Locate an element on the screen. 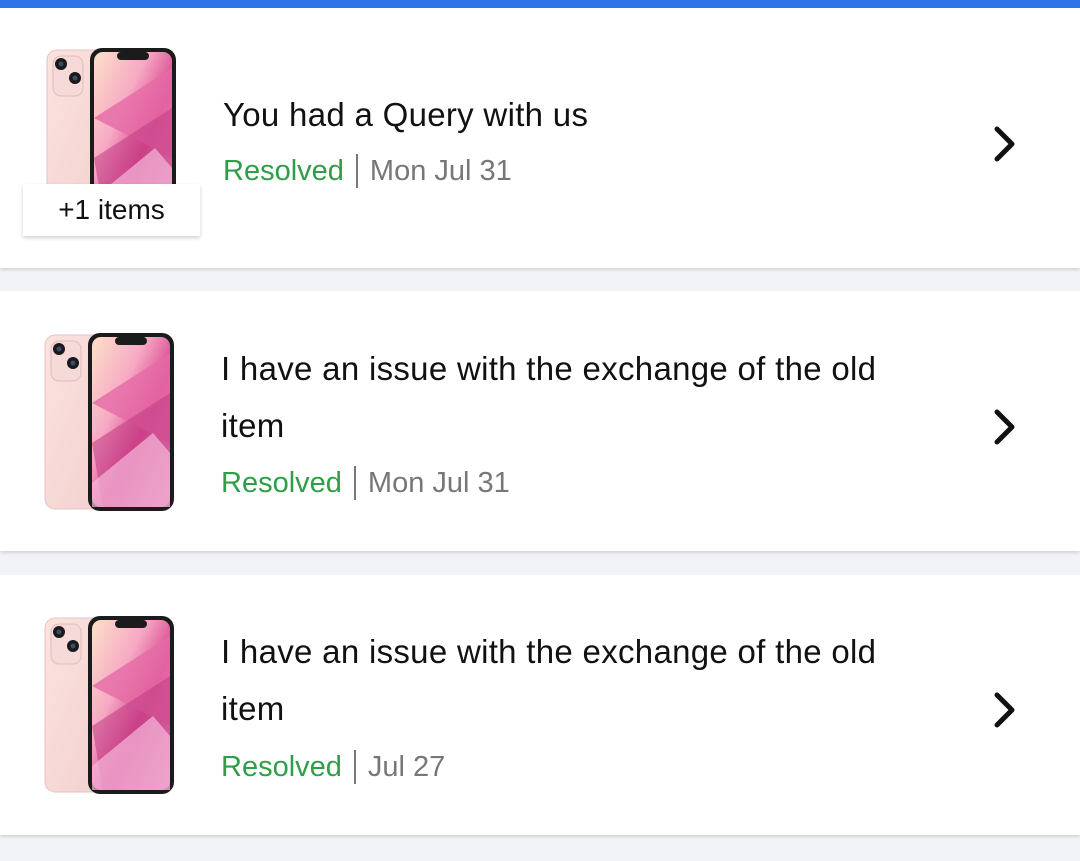 The width and height of the screenshot is (1080, 861). accent-top-bar is located at coordinates (540, 4).